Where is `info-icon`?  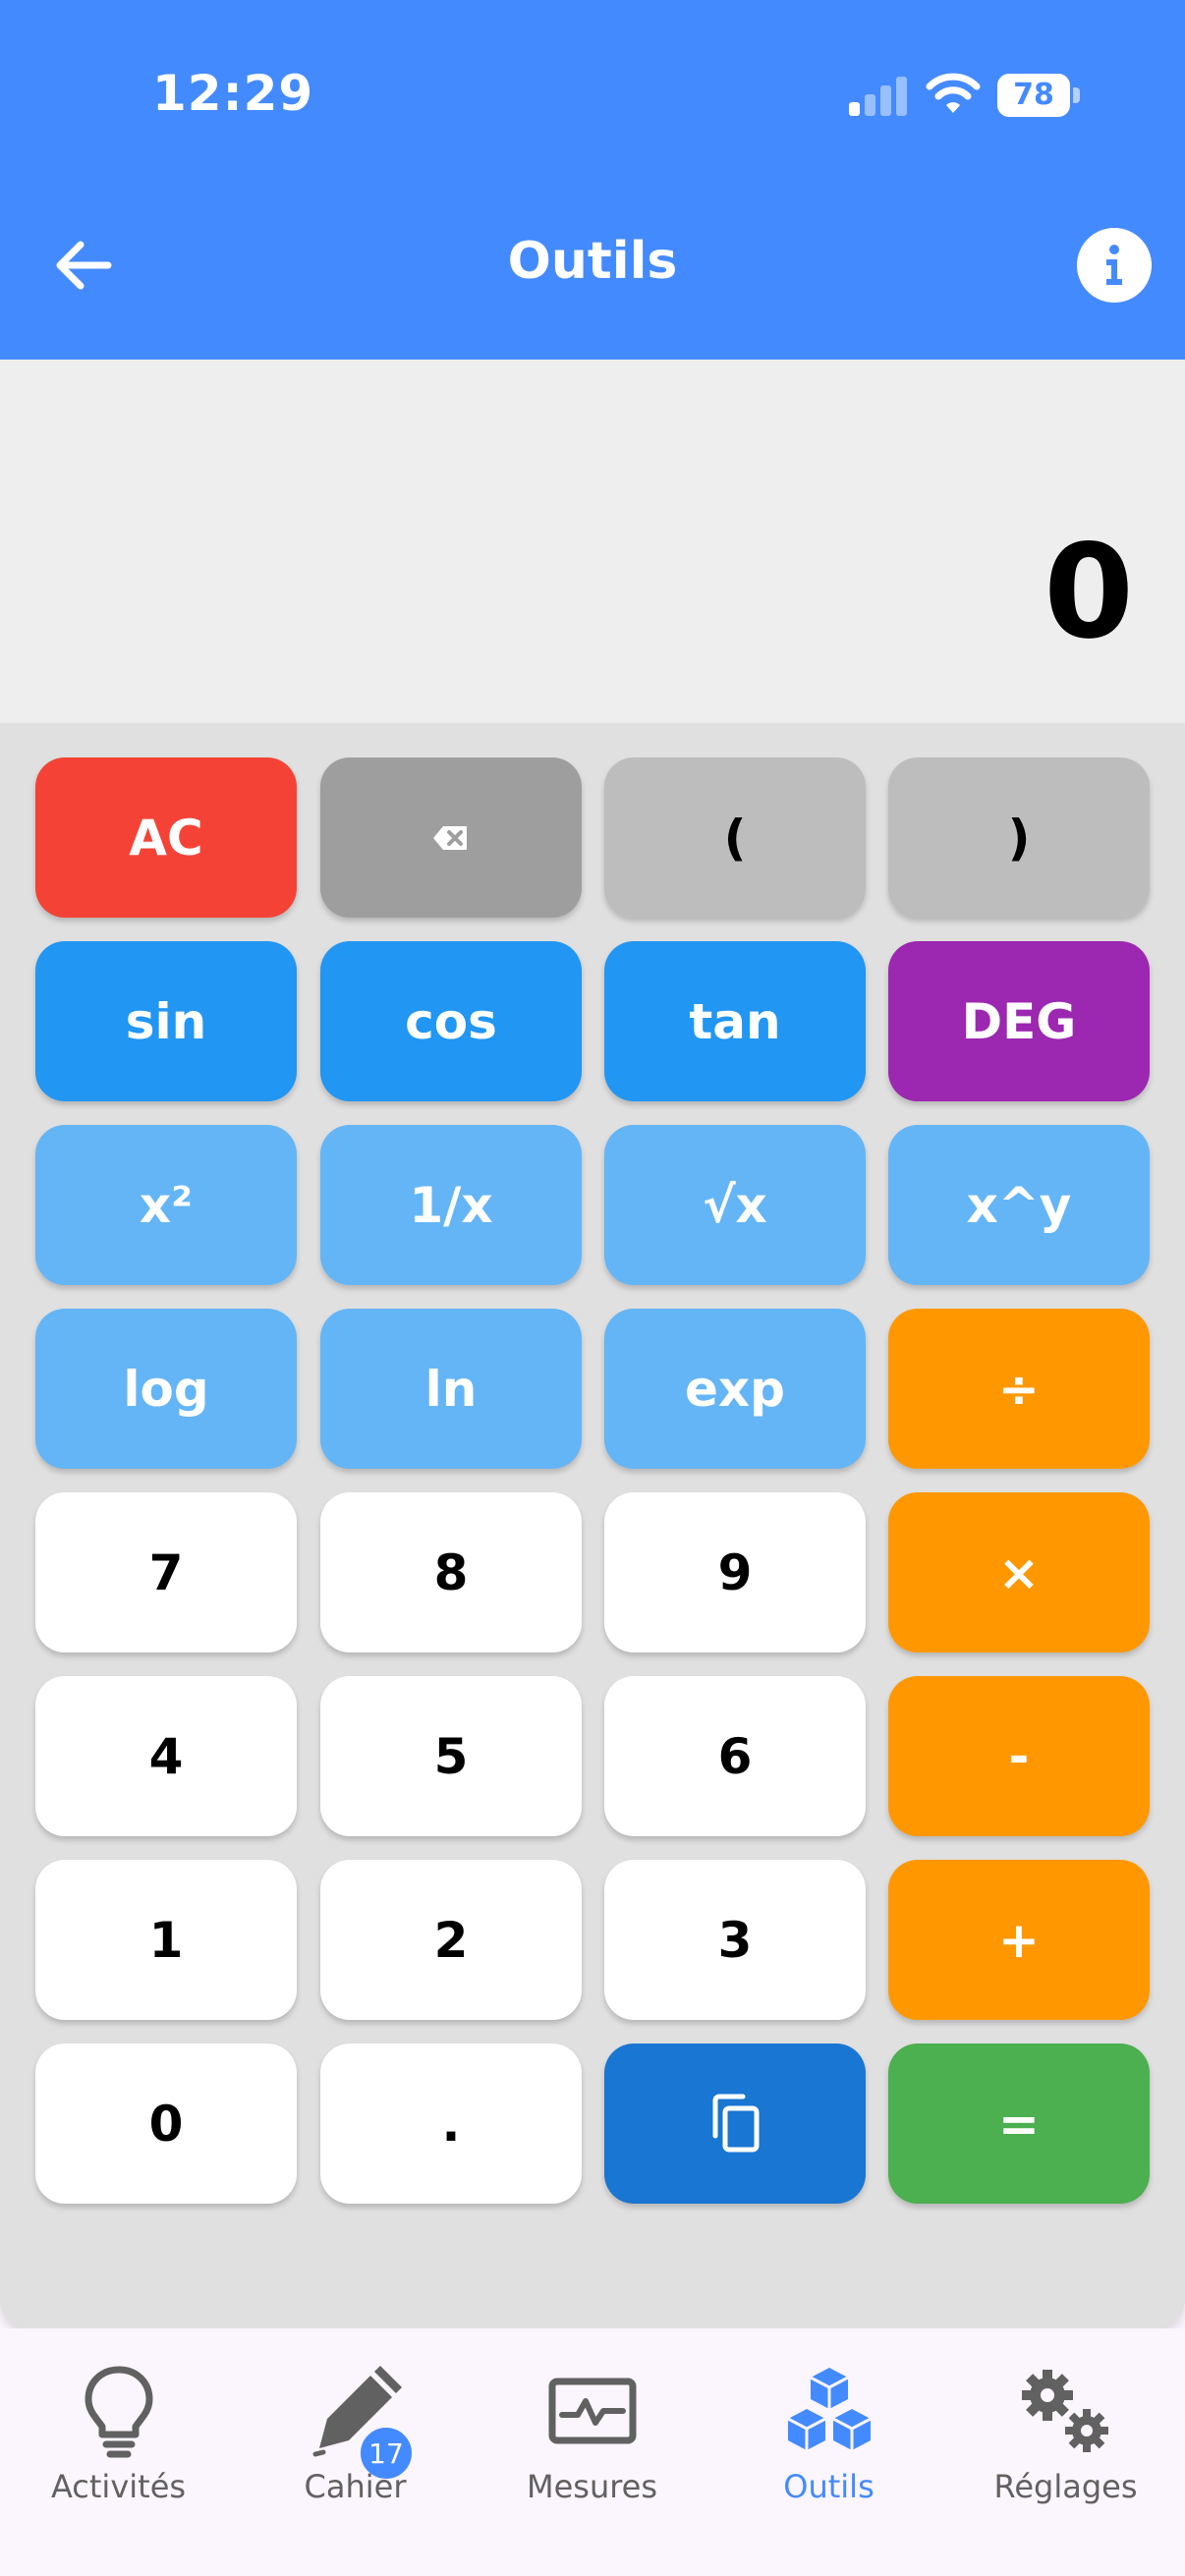 info-icon is located at coordinates (1115, 265).